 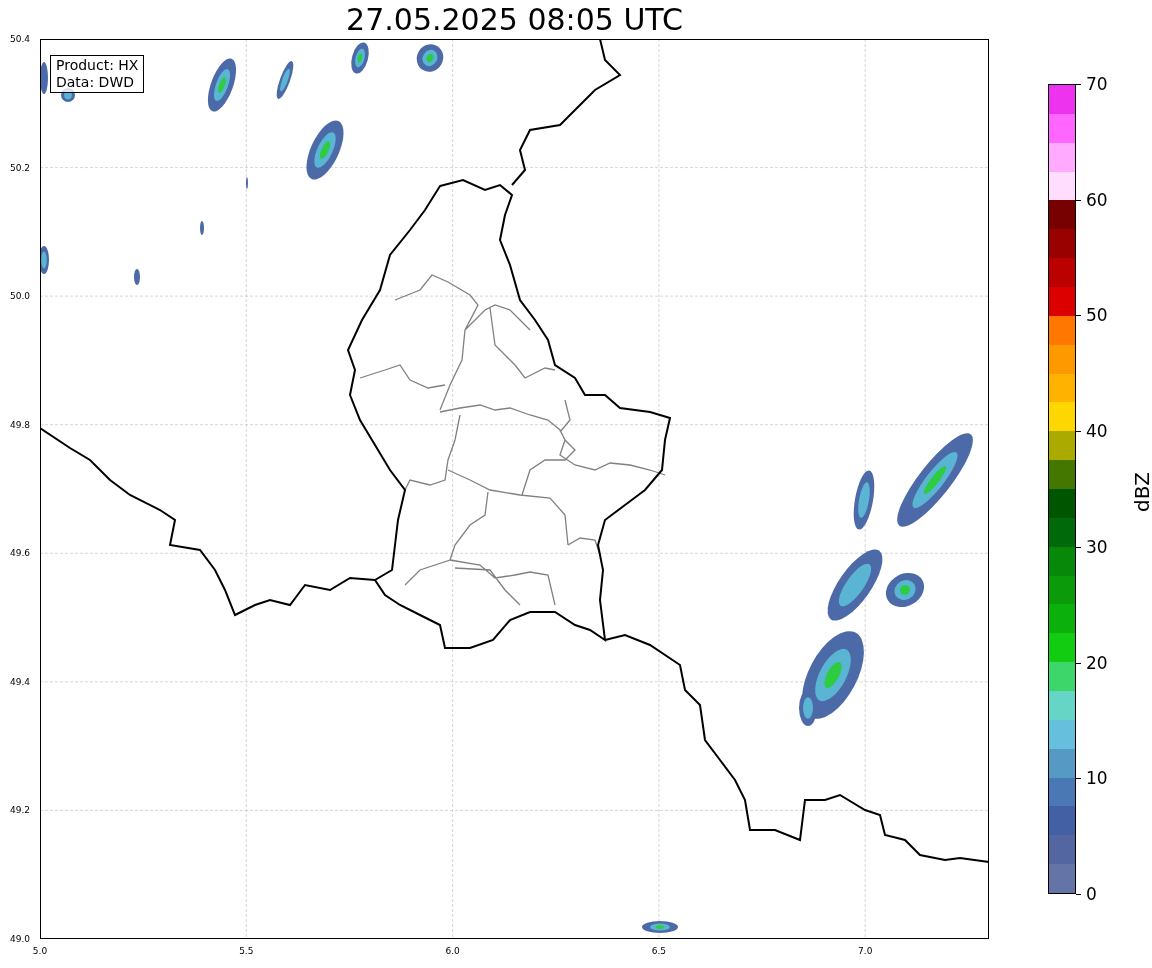 I want to click on y-axis-tick-label: 49.8, so click(x=19, y=424).